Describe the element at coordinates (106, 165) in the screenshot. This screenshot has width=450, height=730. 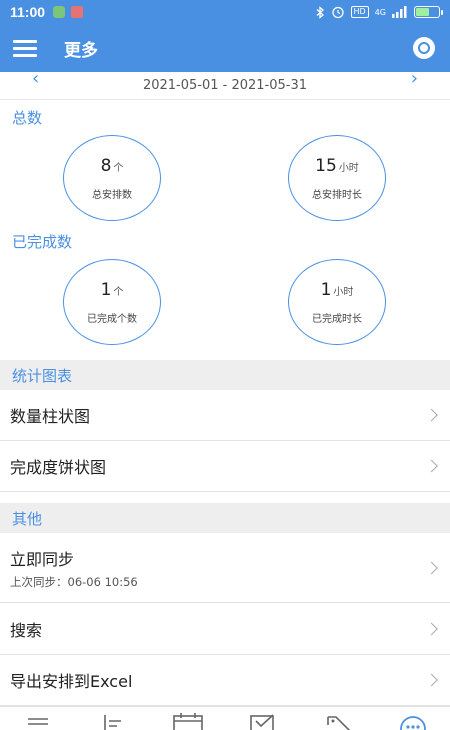
I see `total-count-value: 8` at that location.